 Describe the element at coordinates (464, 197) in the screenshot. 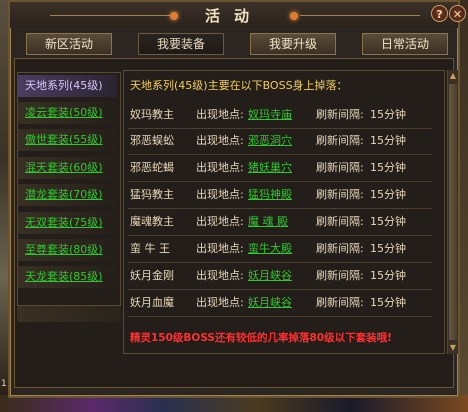

I see `game-background-right` at that location.